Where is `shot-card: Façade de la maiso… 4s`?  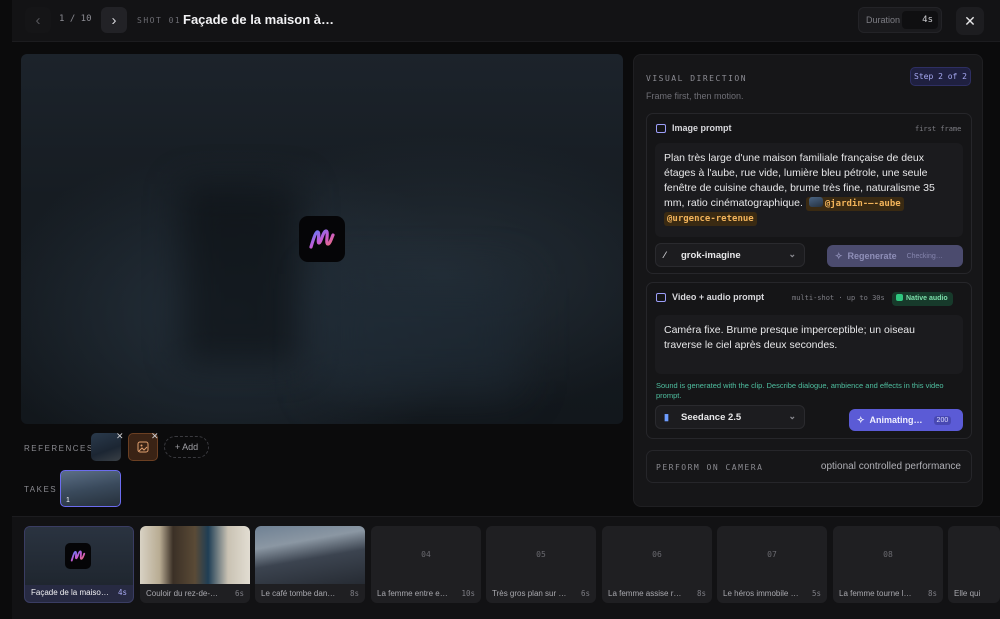 shot-card: Façade de la maiso… 4s is located at coordinates (79, 564).